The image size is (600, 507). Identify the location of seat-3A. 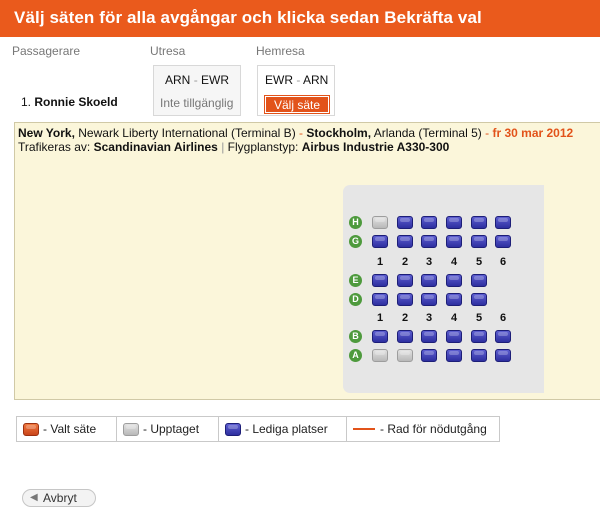
(429, 355).